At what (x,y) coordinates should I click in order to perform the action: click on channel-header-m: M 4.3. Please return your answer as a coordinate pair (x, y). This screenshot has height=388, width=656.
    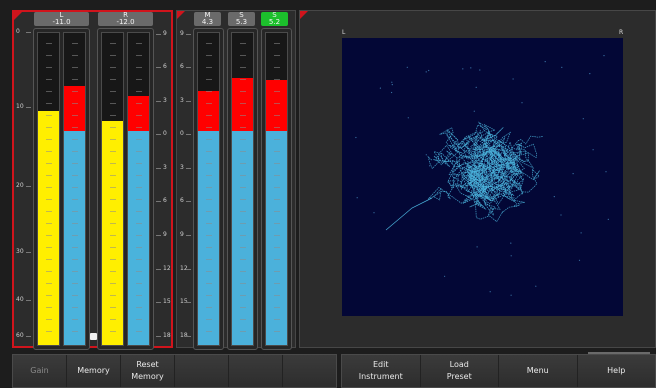
    Looking at the image, I should click on (207, 19).